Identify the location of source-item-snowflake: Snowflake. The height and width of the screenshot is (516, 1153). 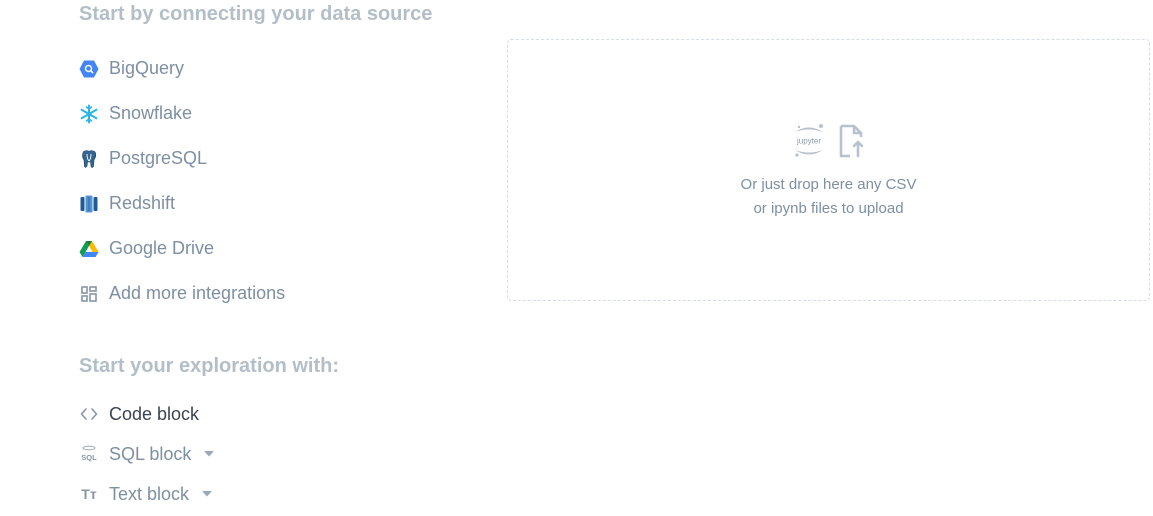
(182, 113).